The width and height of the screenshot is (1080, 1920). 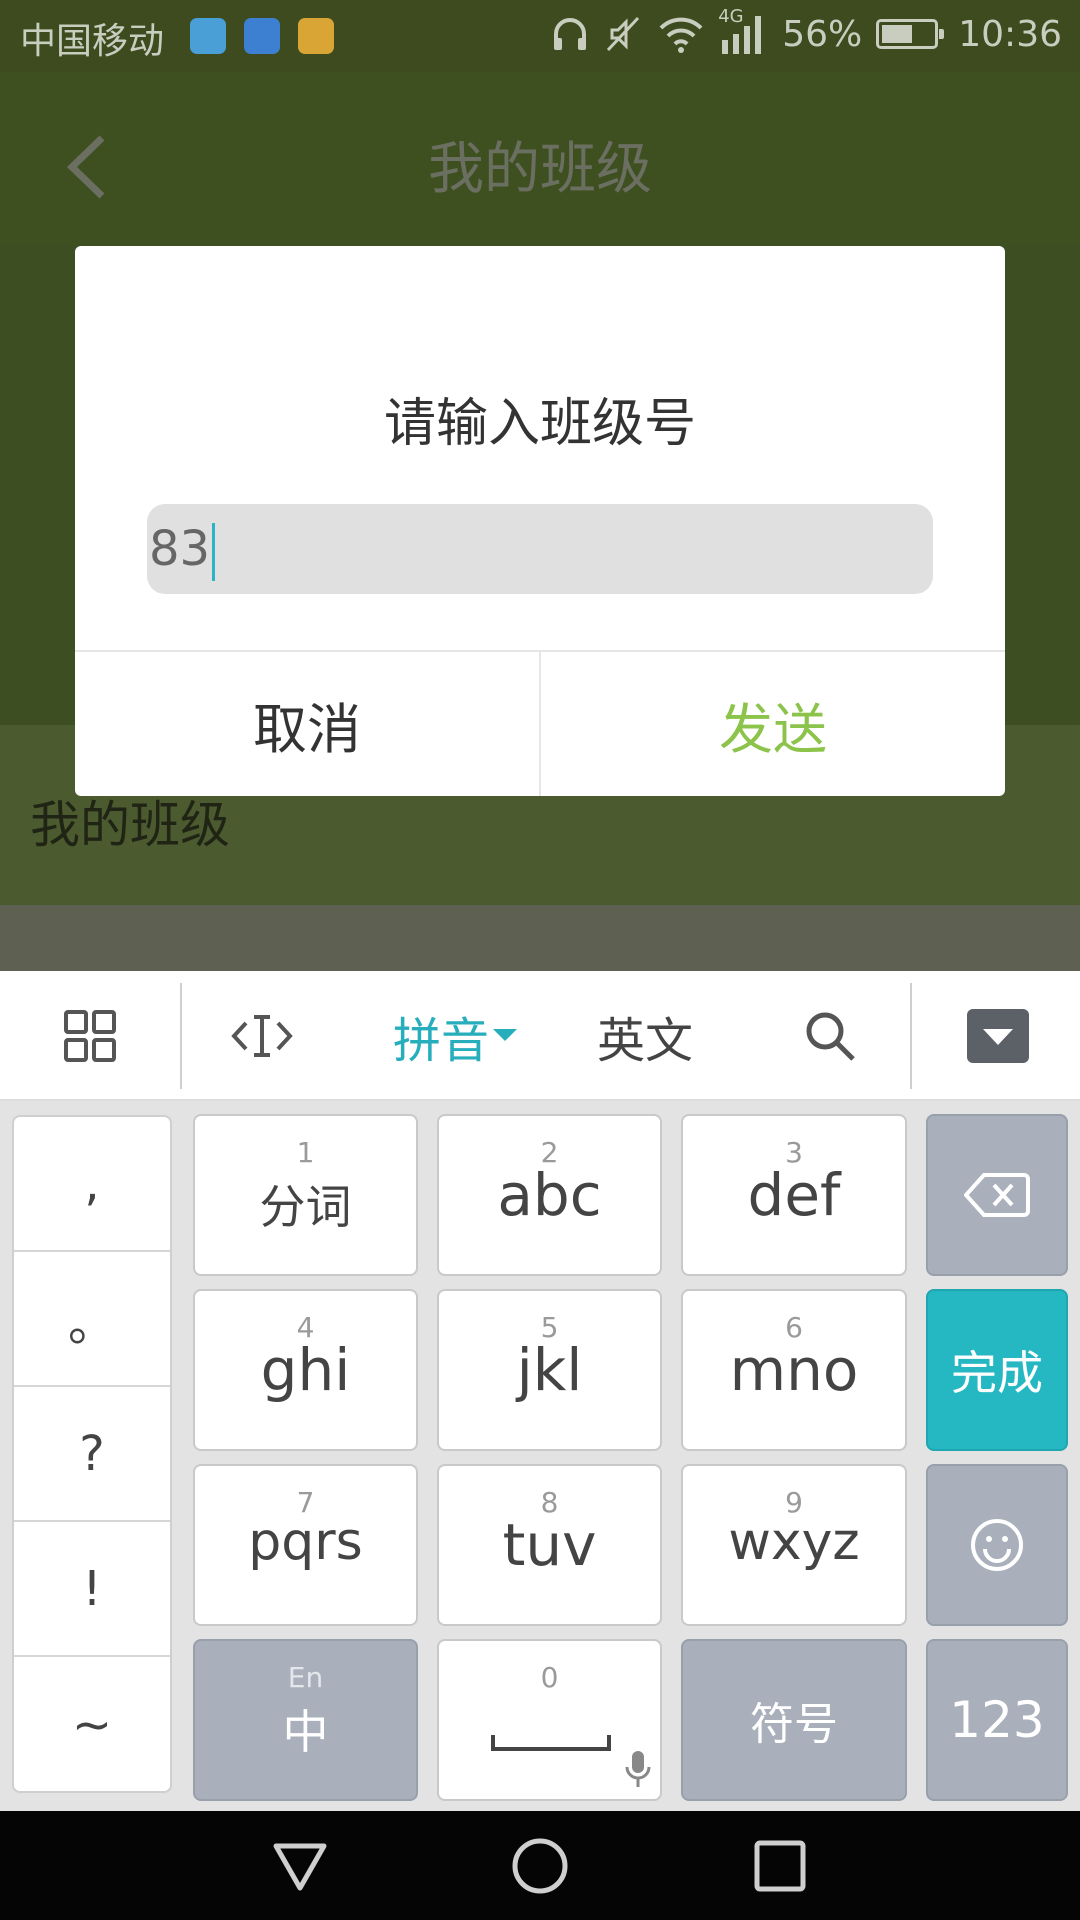 What do you see at coordinates (780, 1866) in the screenshot?
I see `recents-square-icon` at bounding box center [780, 1866].